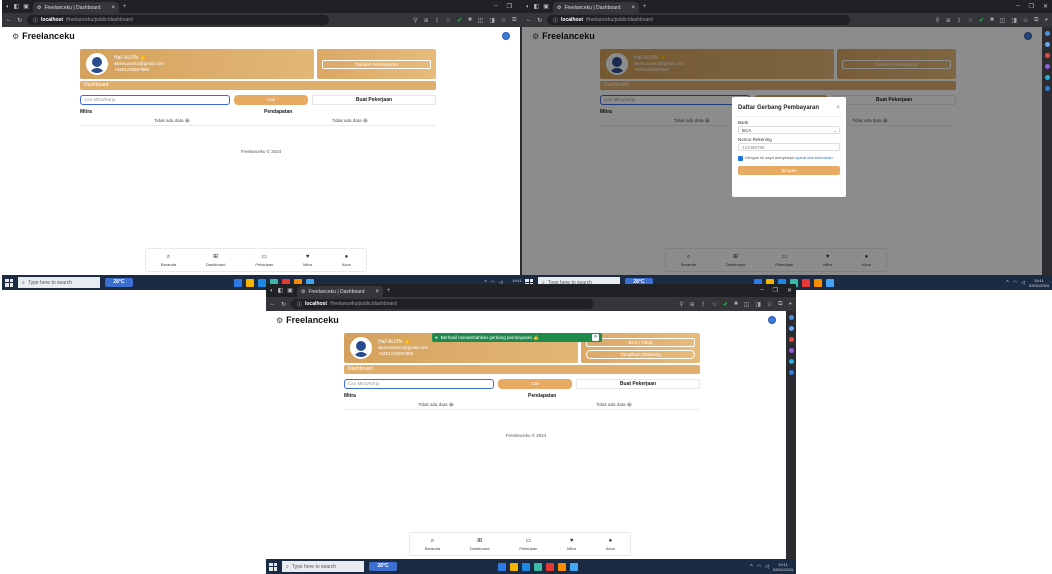  What do you see at coordinates (383, 566) in the screenshot?
I see `weather-widget: 28°C` at bounding box center [383, 566].